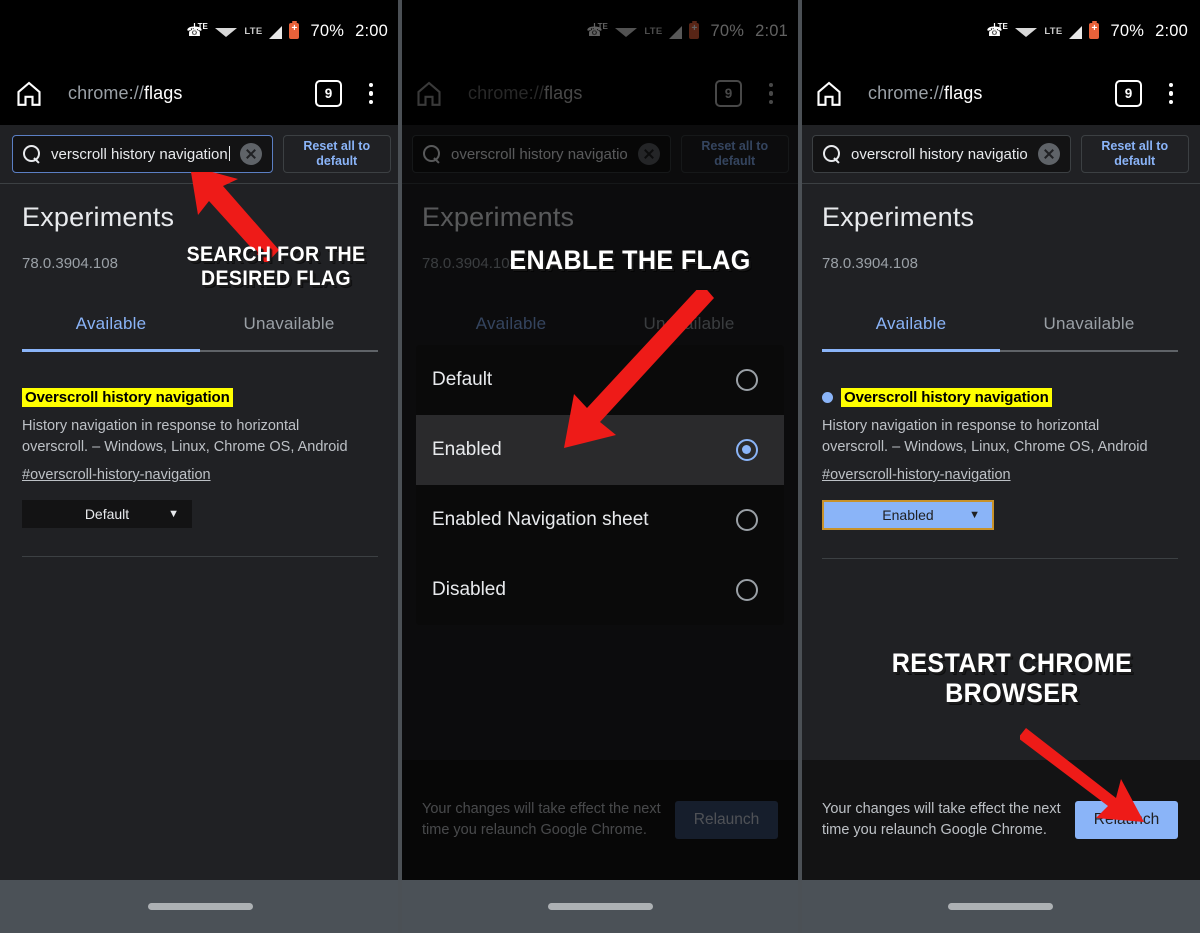 This screenshot has height=933, width=1200. I want to click on dialog-option-default: Default, so click(600, 380).